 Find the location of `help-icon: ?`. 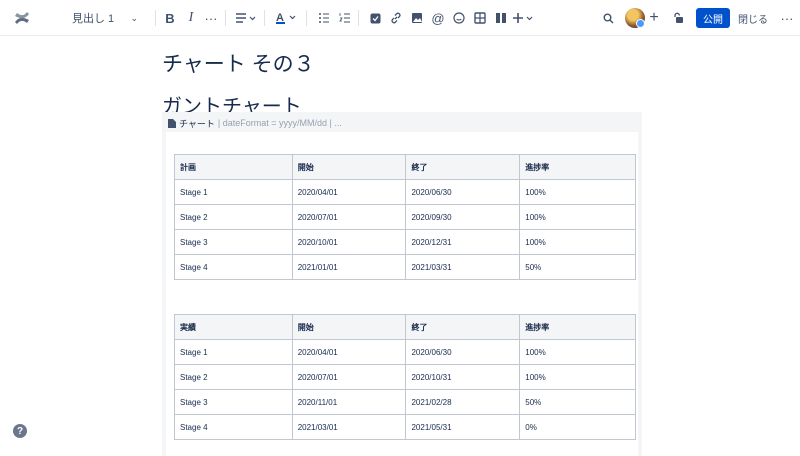

help-icon: ? is located at coordinates (20, 431).